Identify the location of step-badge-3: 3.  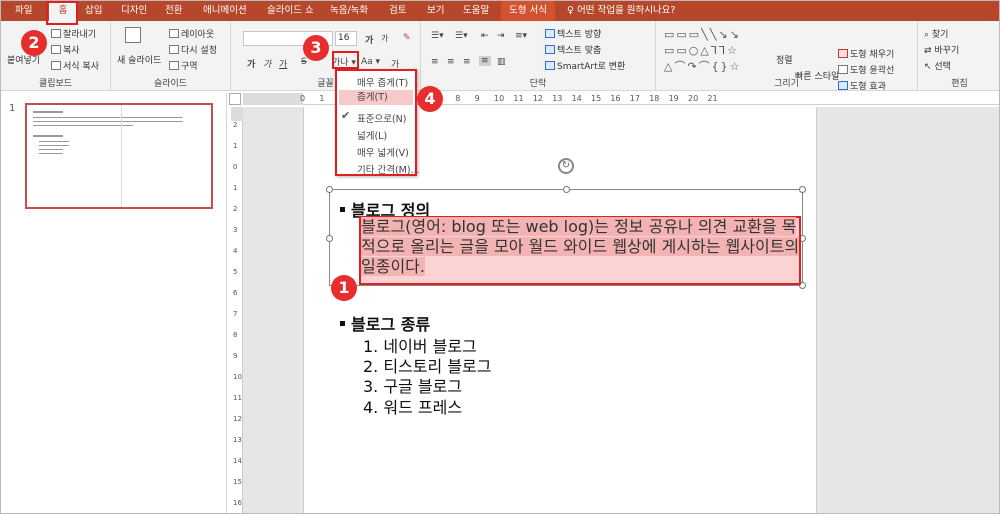
(316, 48).